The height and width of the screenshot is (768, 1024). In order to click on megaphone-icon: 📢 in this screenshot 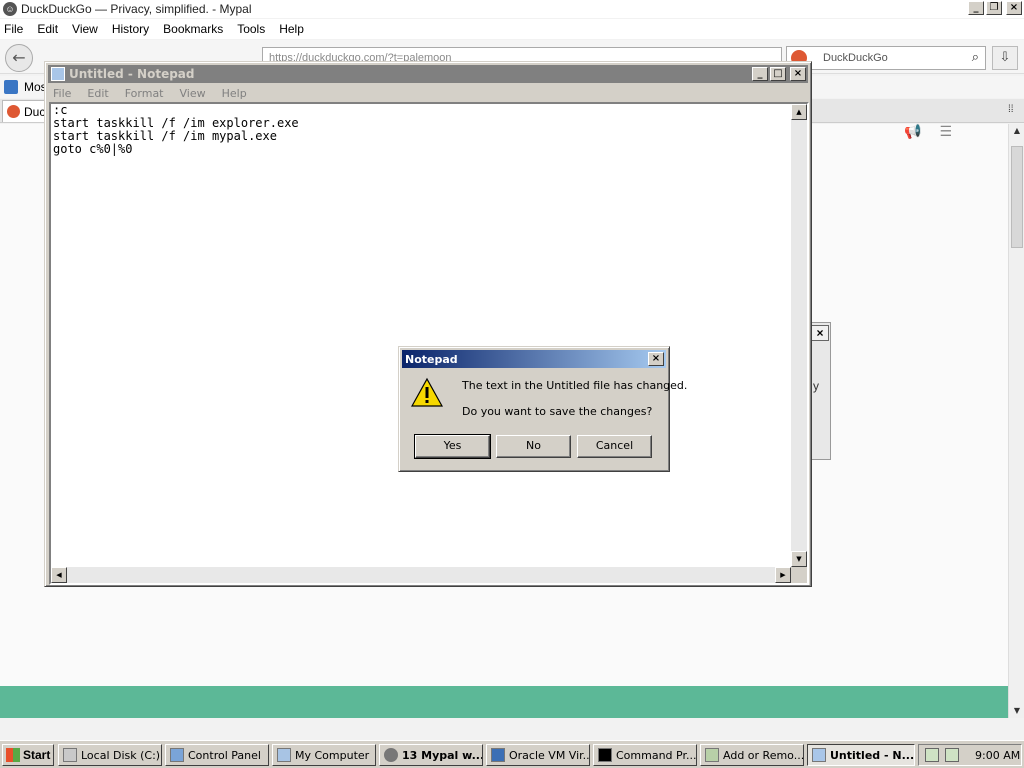, I will do `click(912, 132)`.